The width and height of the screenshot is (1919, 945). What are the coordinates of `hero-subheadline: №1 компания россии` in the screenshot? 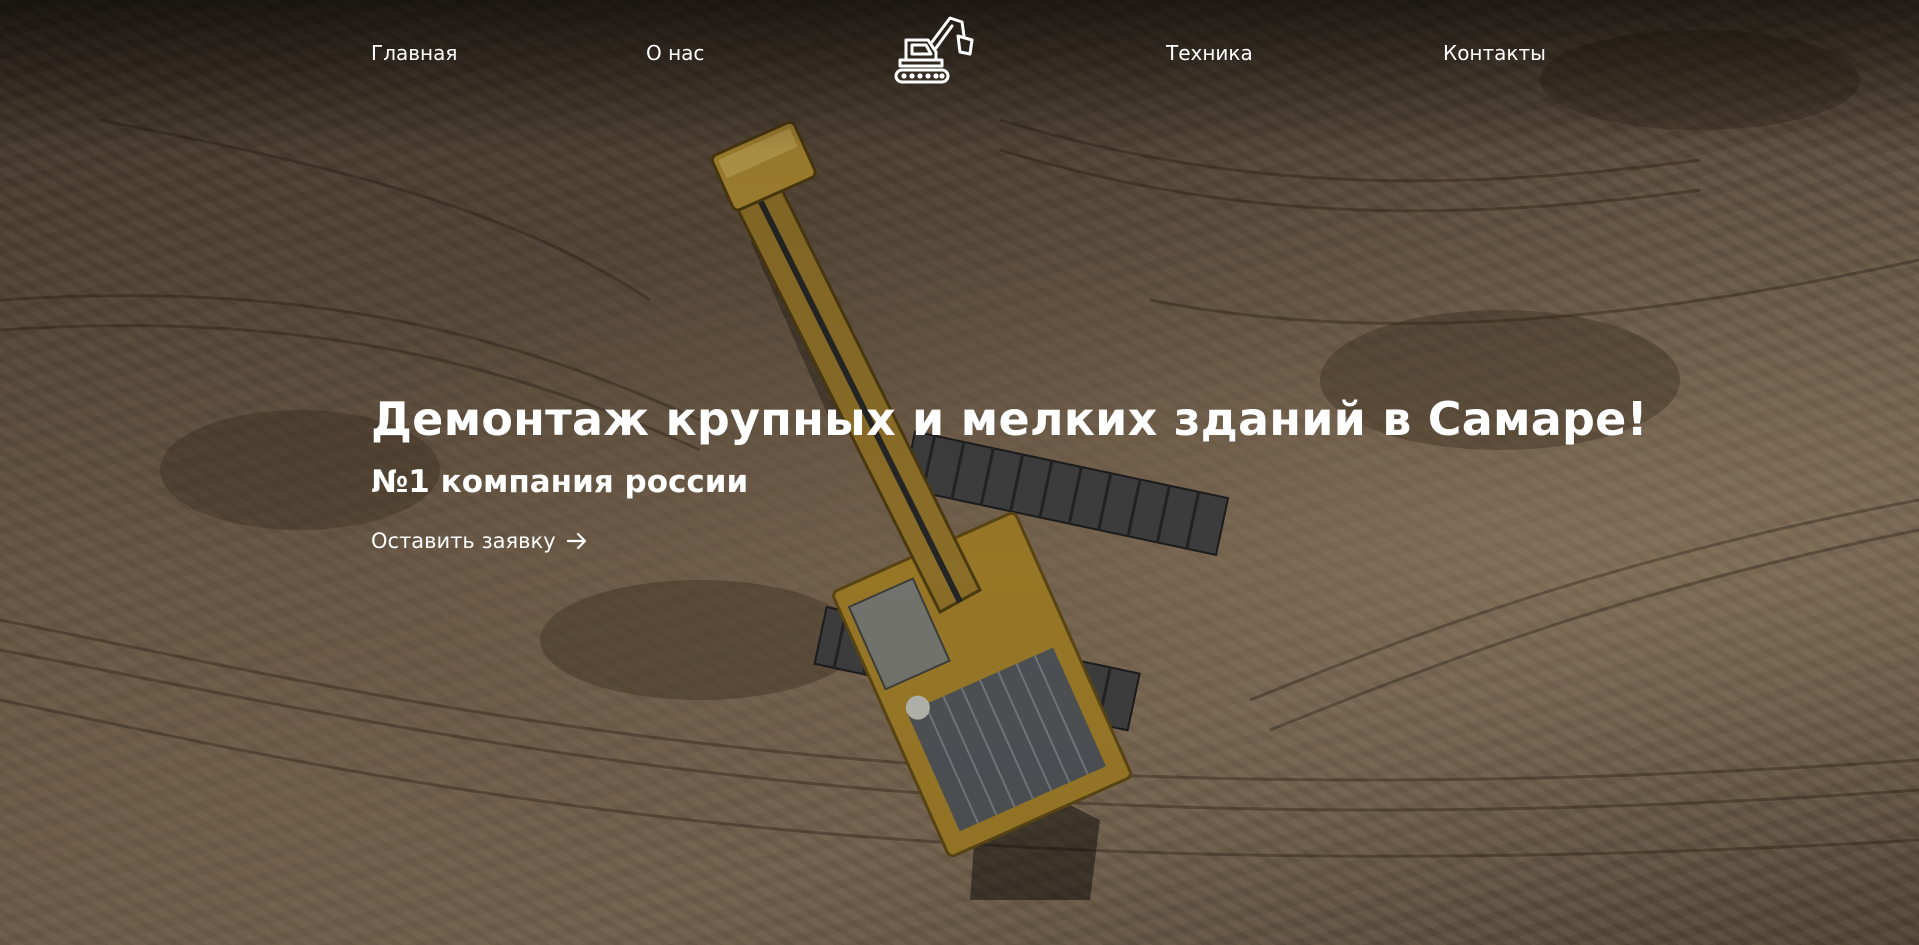 It's located at (560, 482).